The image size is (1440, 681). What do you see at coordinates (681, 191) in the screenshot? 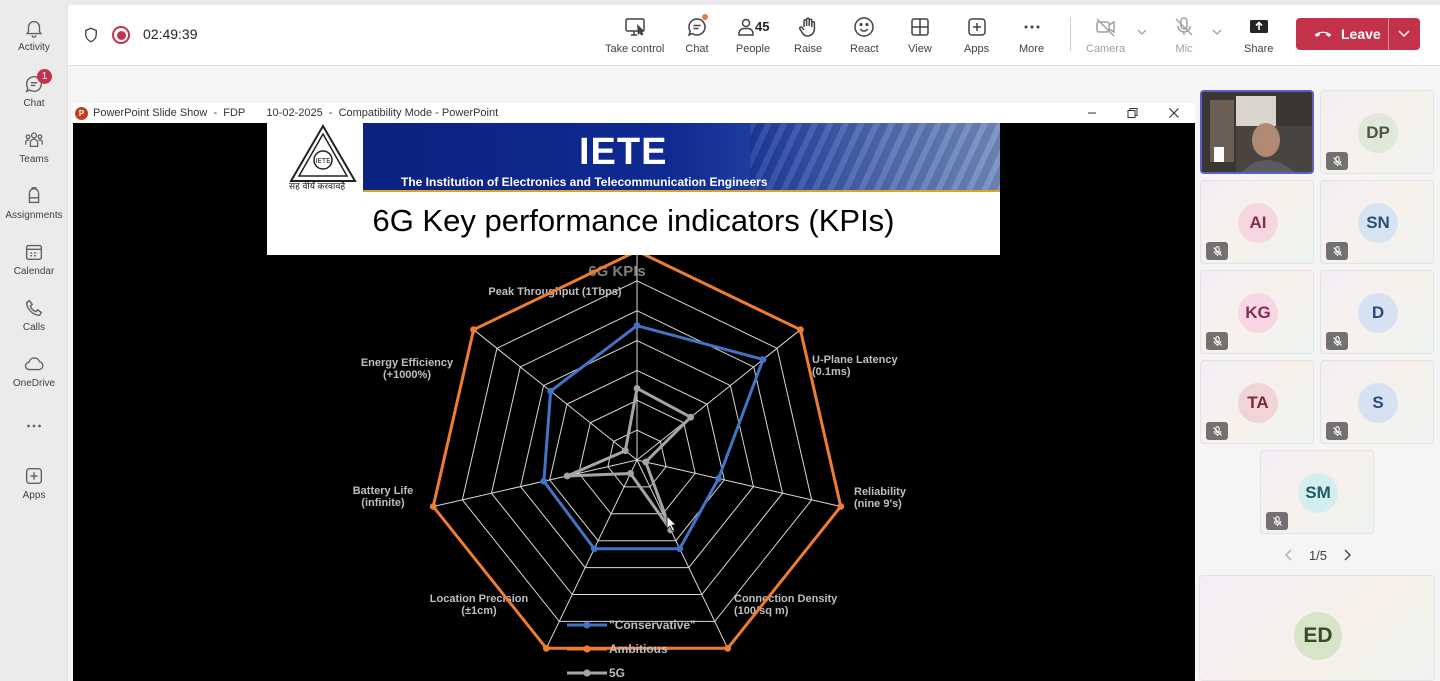
I see `banner-rule` at bounding box center [681, 191].